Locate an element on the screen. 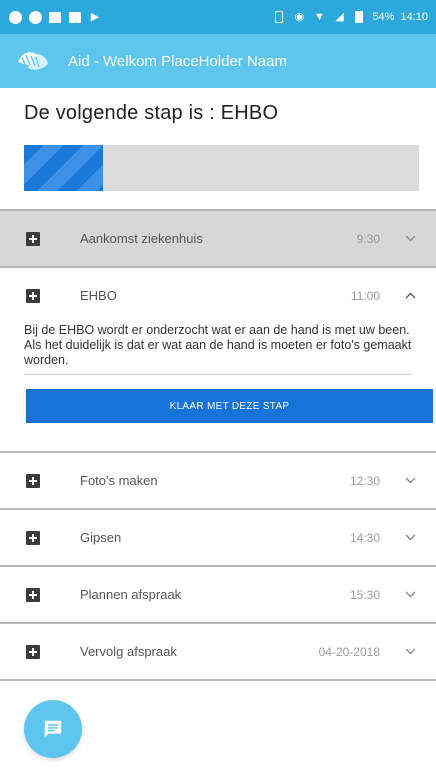 The width and height of the screenshot is (436, 783). mail-icon is located at coordinates (55, 17).